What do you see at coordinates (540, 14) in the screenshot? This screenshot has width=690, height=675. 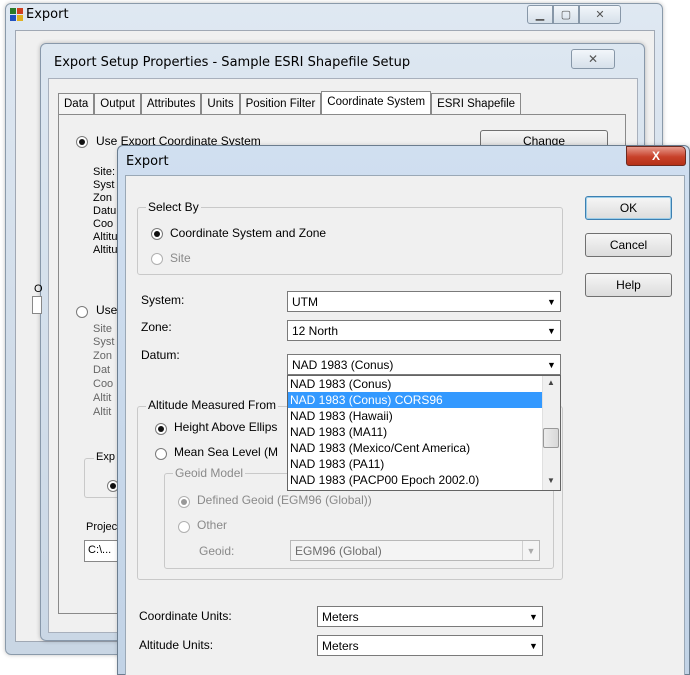 I see `minimize-icon: ▁` at bounding box center [540, 14].